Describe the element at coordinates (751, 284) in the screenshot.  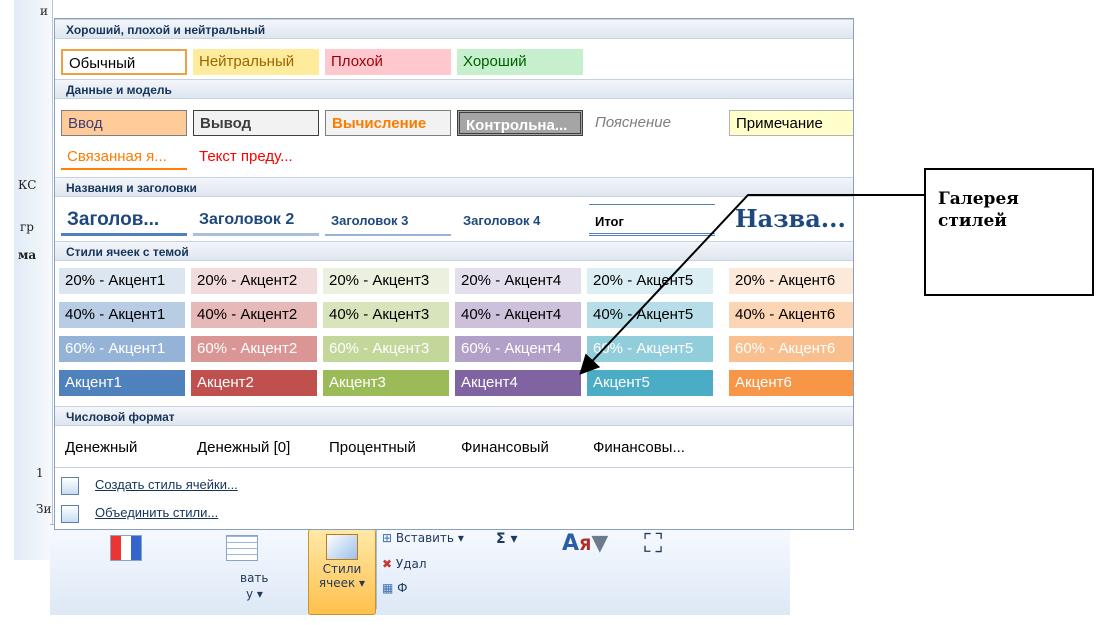
I see `callout-arrow` at that location.